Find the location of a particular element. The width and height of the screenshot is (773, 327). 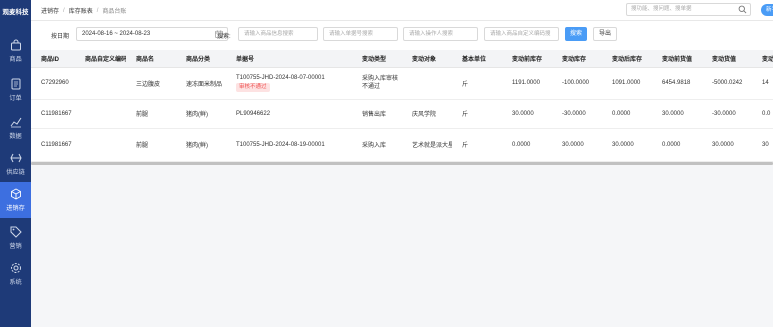

breadcrumb-item: 进销存 is located at coordinates (50, 10).